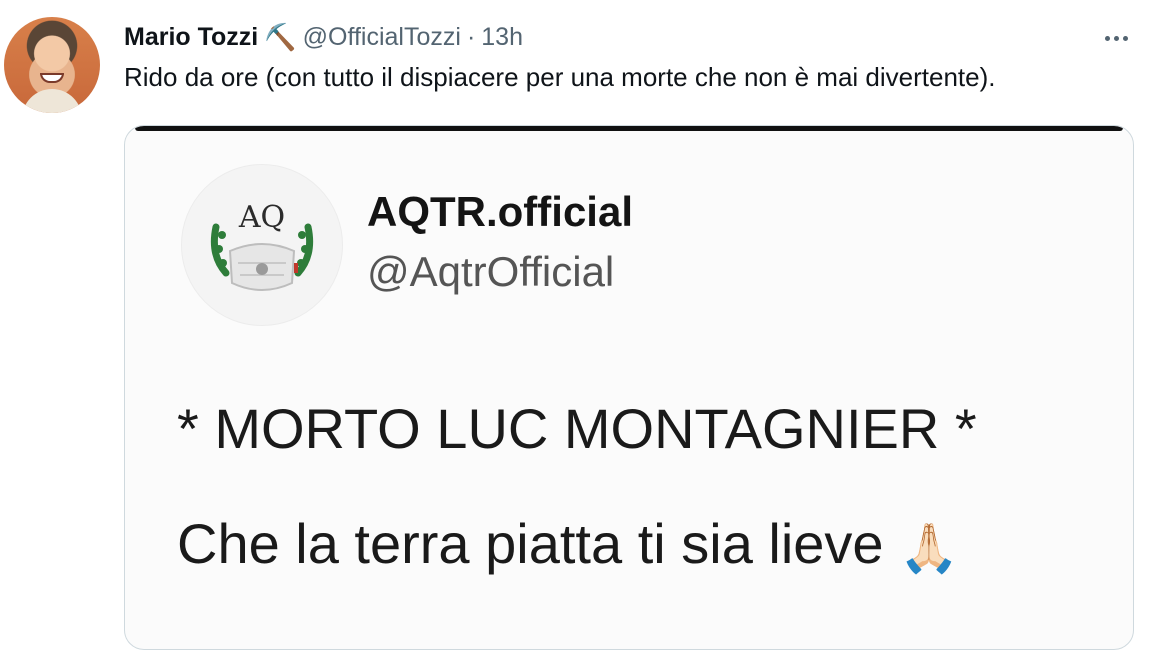  What do you see at coordinates (191, 37) in the screenshot?
I see `author-name: Mario Tozzi` at bounding box center [191, 37].